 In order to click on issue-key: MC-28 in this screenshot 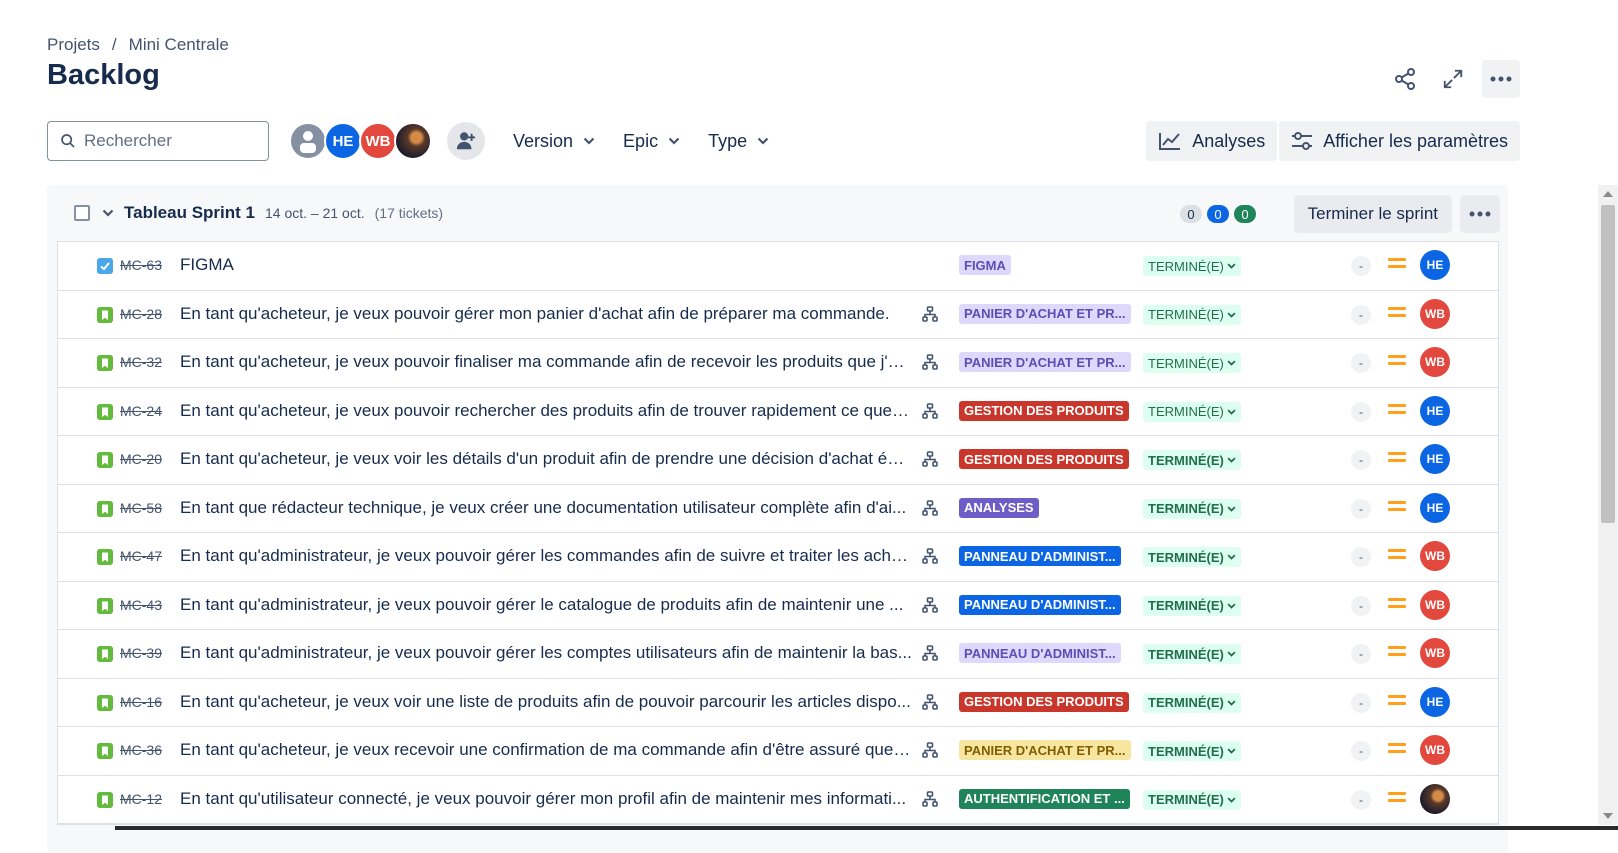, I will do `click(141, 314)`.